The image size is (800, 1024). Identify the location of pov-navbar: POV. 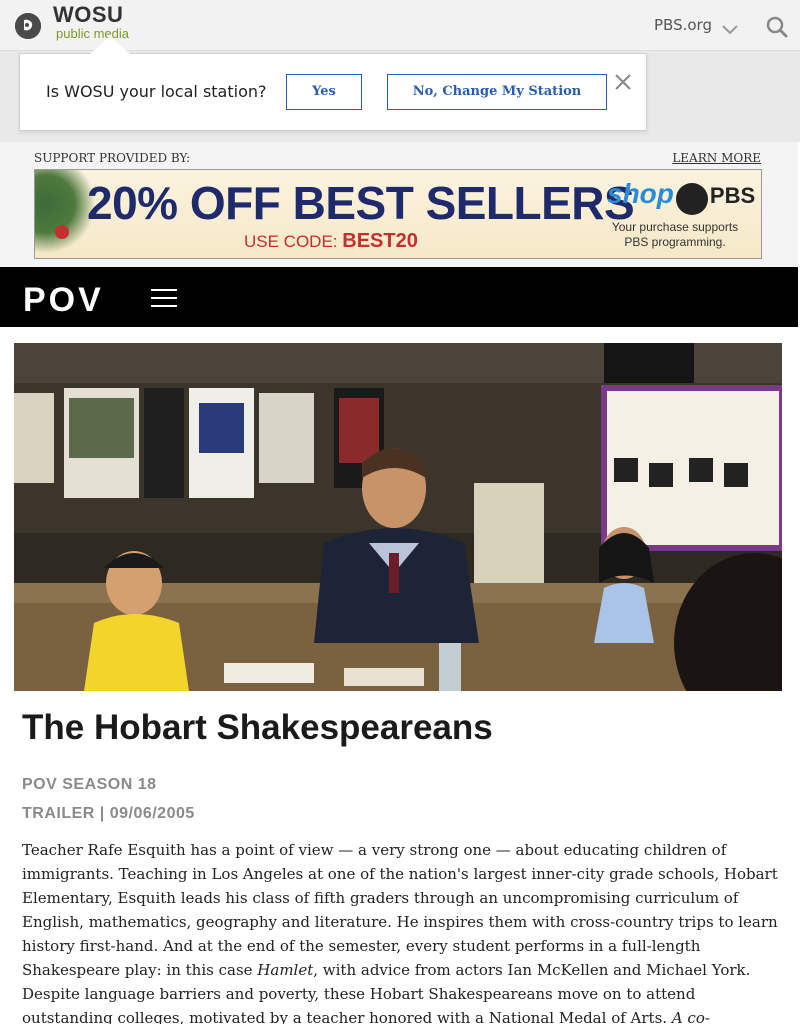
(399, 297).